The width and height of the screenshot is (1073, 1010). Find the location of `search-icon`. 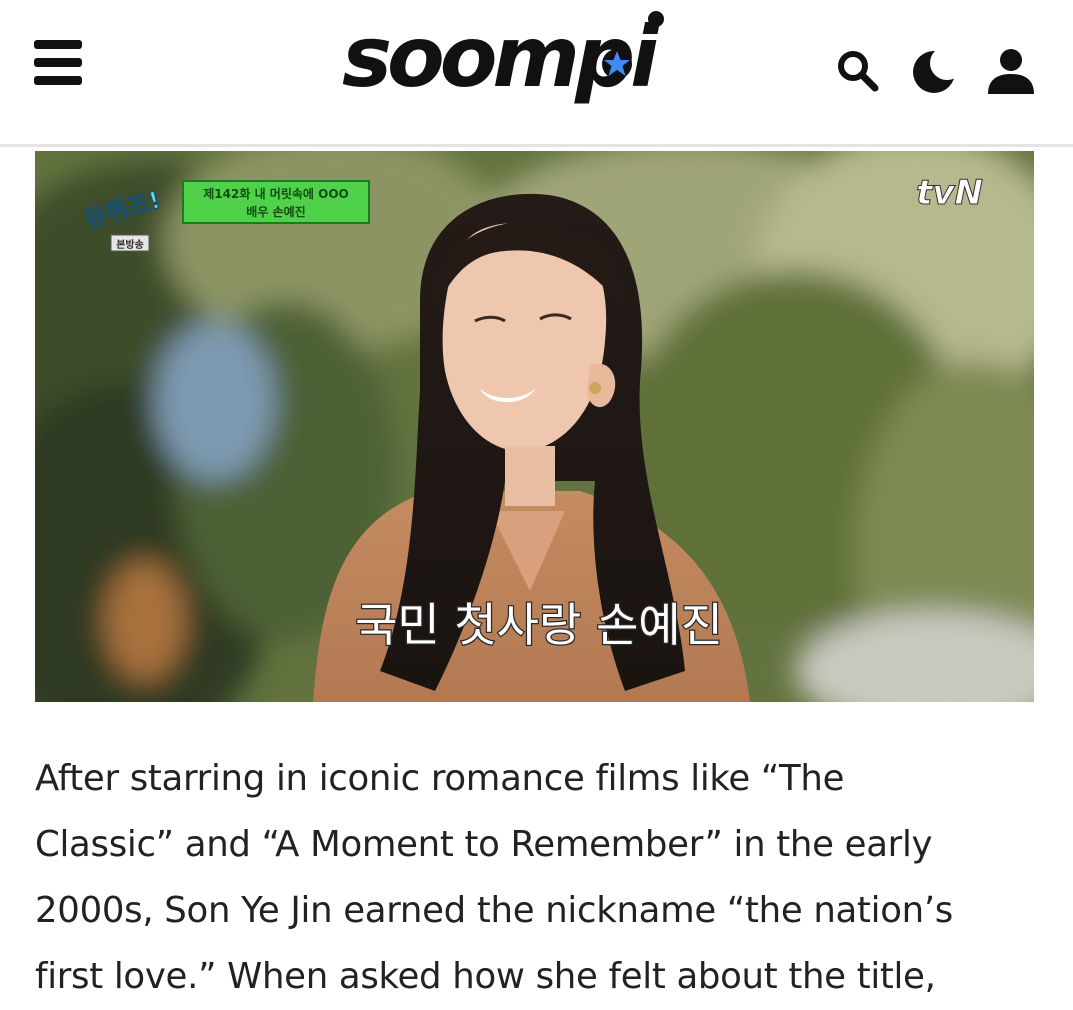

search-icon is located at coordinates (858, 71).